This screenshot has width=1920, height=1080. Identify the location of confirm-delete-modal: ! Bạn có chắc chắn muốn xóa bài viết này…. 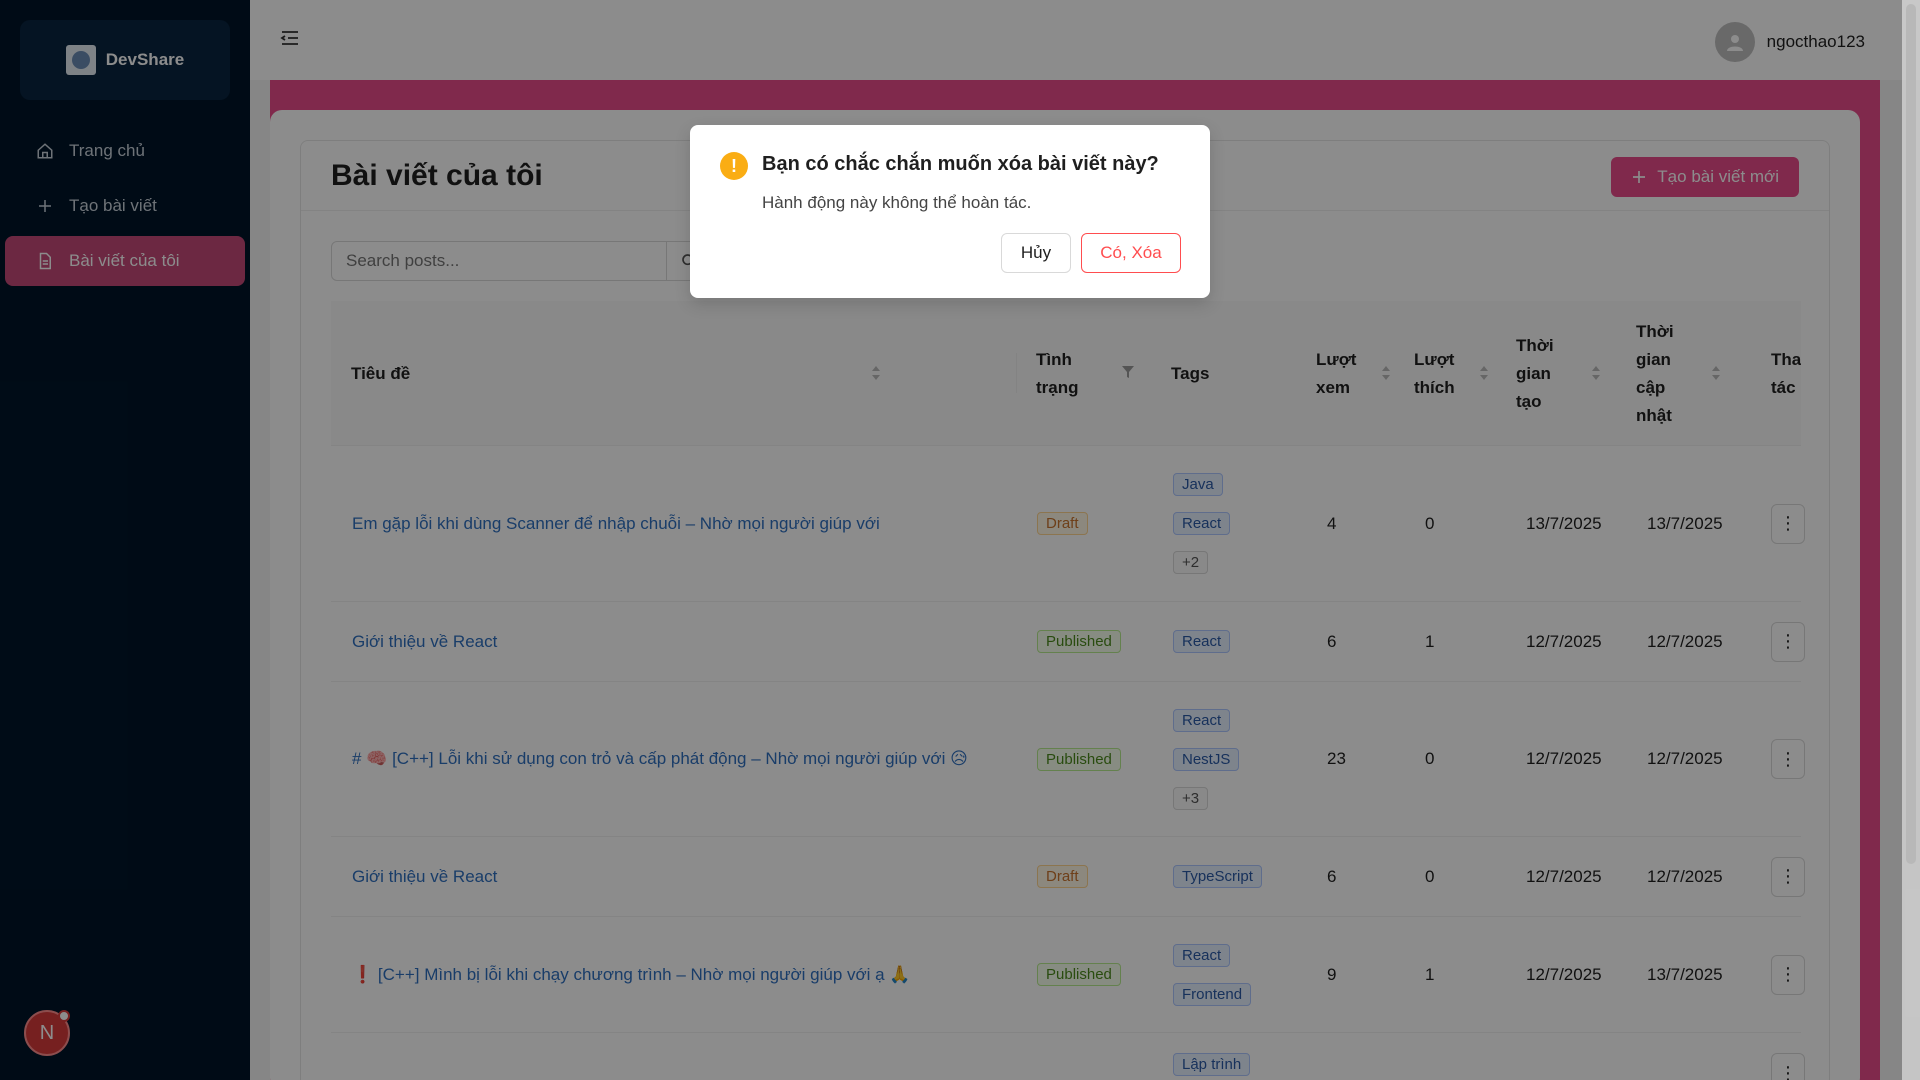
(950, 211).